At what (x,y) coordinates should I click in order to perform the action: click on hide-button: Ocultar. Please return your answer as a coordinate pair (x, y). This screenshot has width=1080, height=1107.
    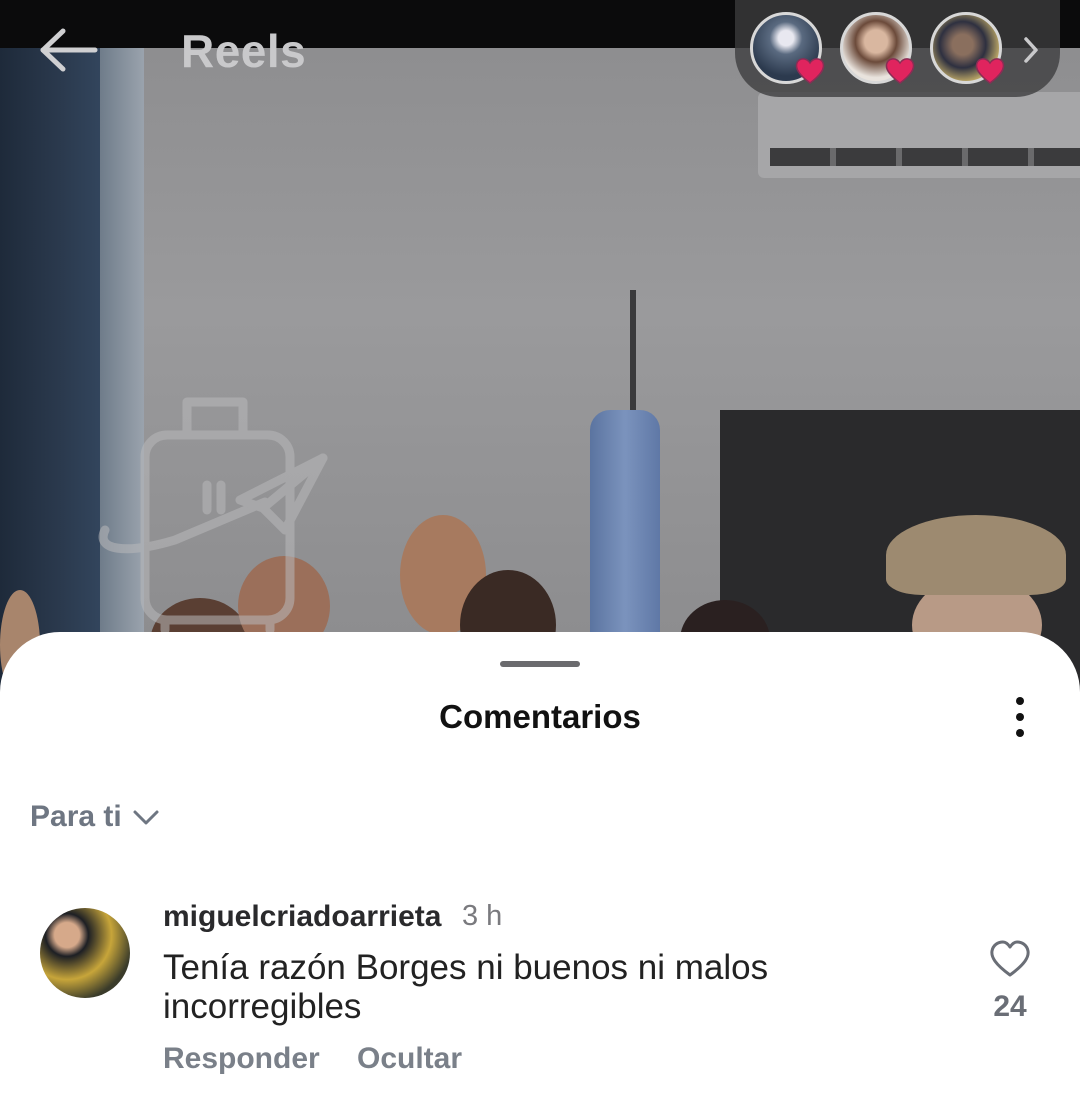
    Looking at the image, I should click on (409, 1059).